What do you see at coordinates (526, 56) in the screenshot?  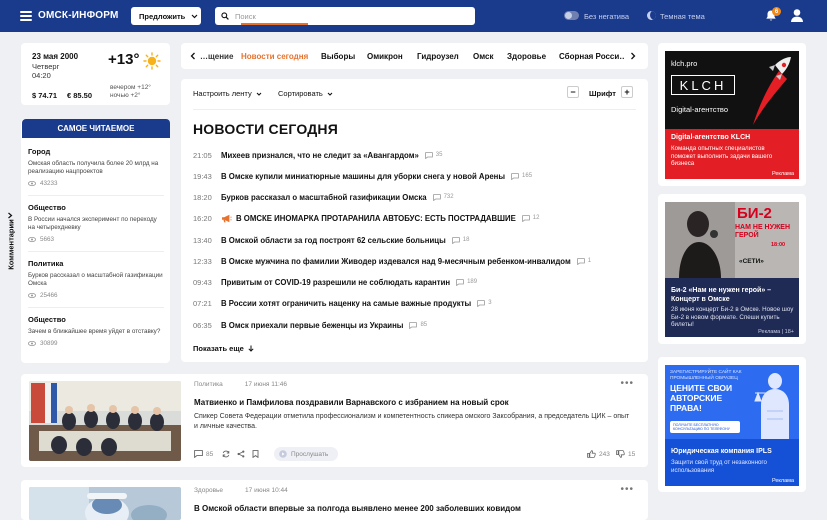 I see `tab-item: Здоровье` at bounding box center [526, 56].